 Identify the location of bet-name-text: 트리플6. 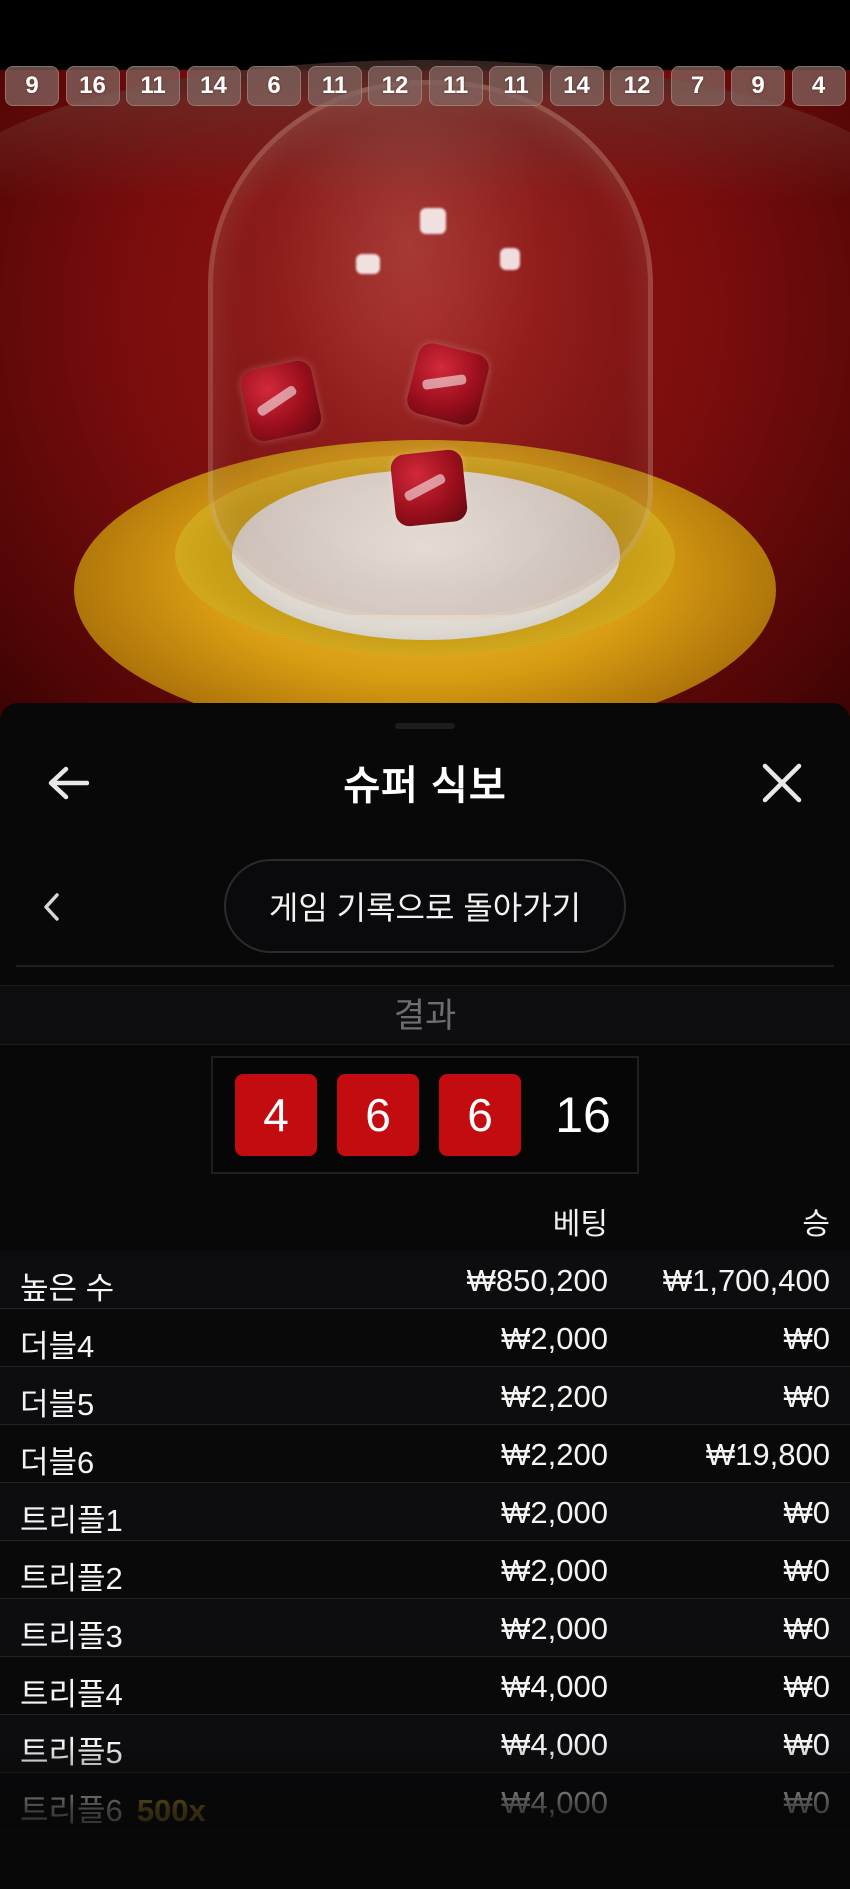
(71, 1810).